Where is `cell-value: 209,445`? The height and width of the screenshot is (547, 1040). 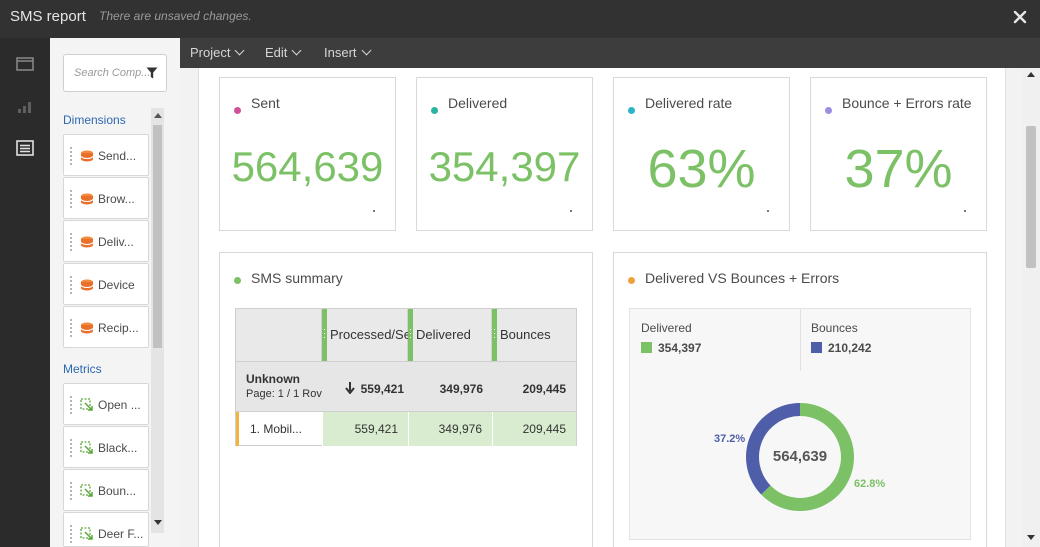 cell-value: 209,445 is located at coordinates (544, 429).